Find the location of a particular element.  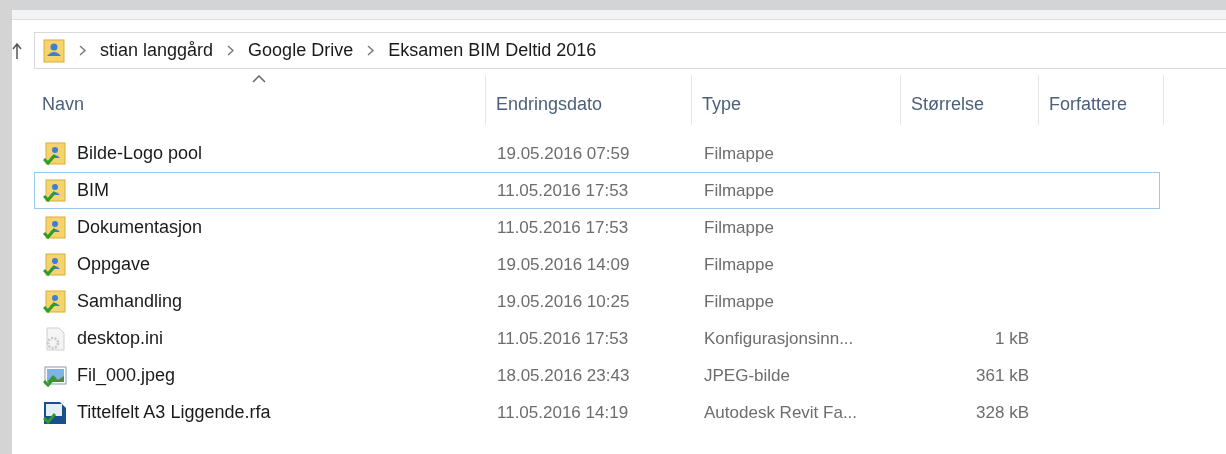

file-row: Fil_000.jpeg 18.05.2016 23:43 JPEG-bilde 361 kB is located at coordinates (597, 375).